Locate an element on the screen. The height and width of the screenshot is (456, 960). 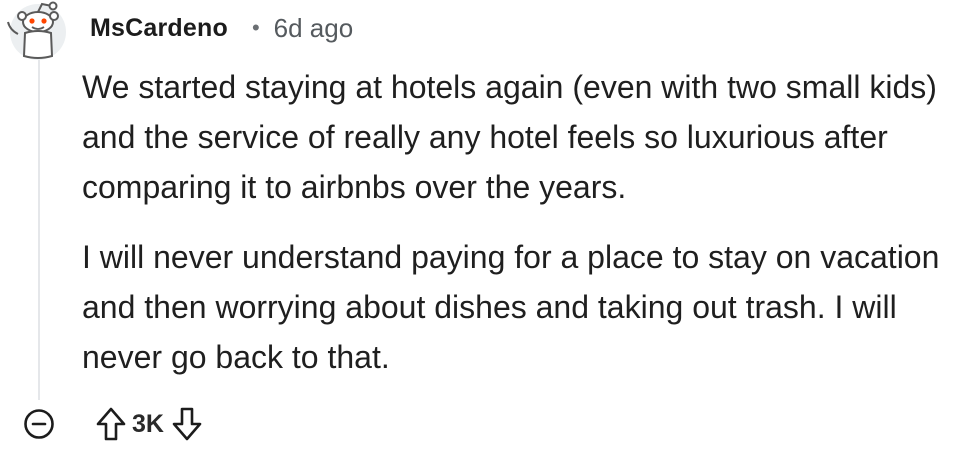
vote-count: 3K is located at coordinates (148, 423).